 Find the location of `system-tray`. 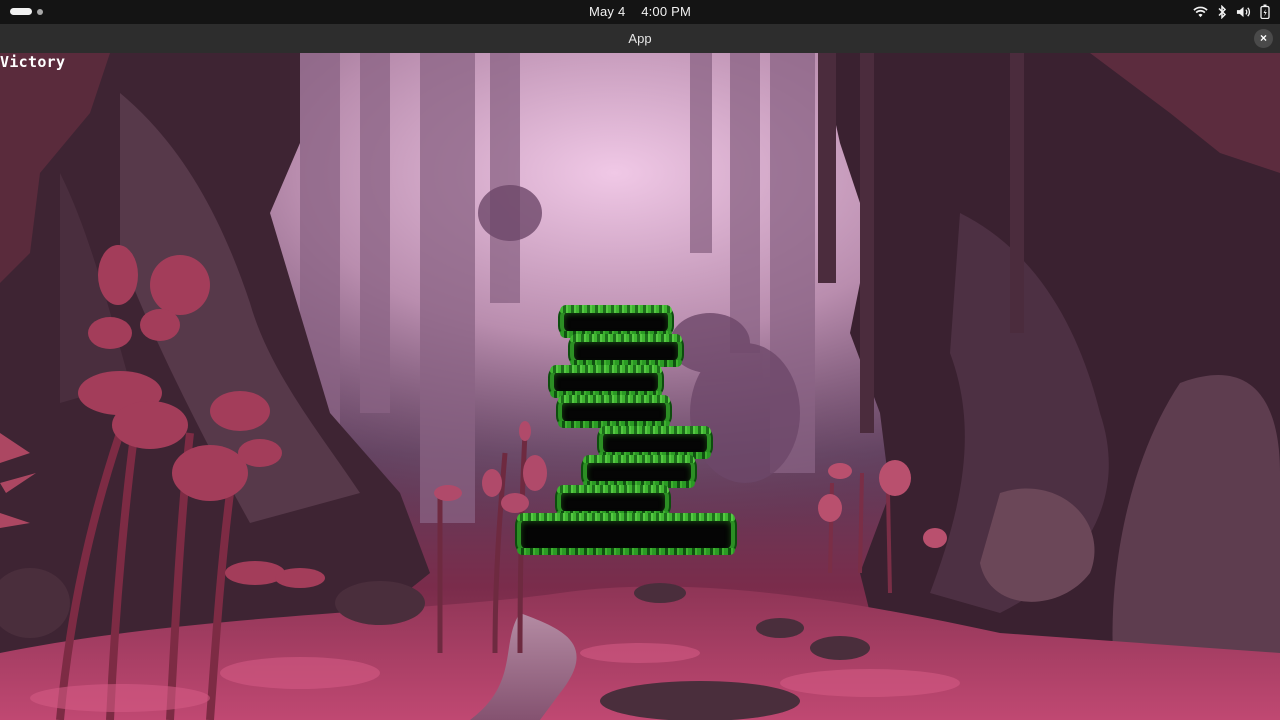

system-tray is located at coordinates (1231, 11).